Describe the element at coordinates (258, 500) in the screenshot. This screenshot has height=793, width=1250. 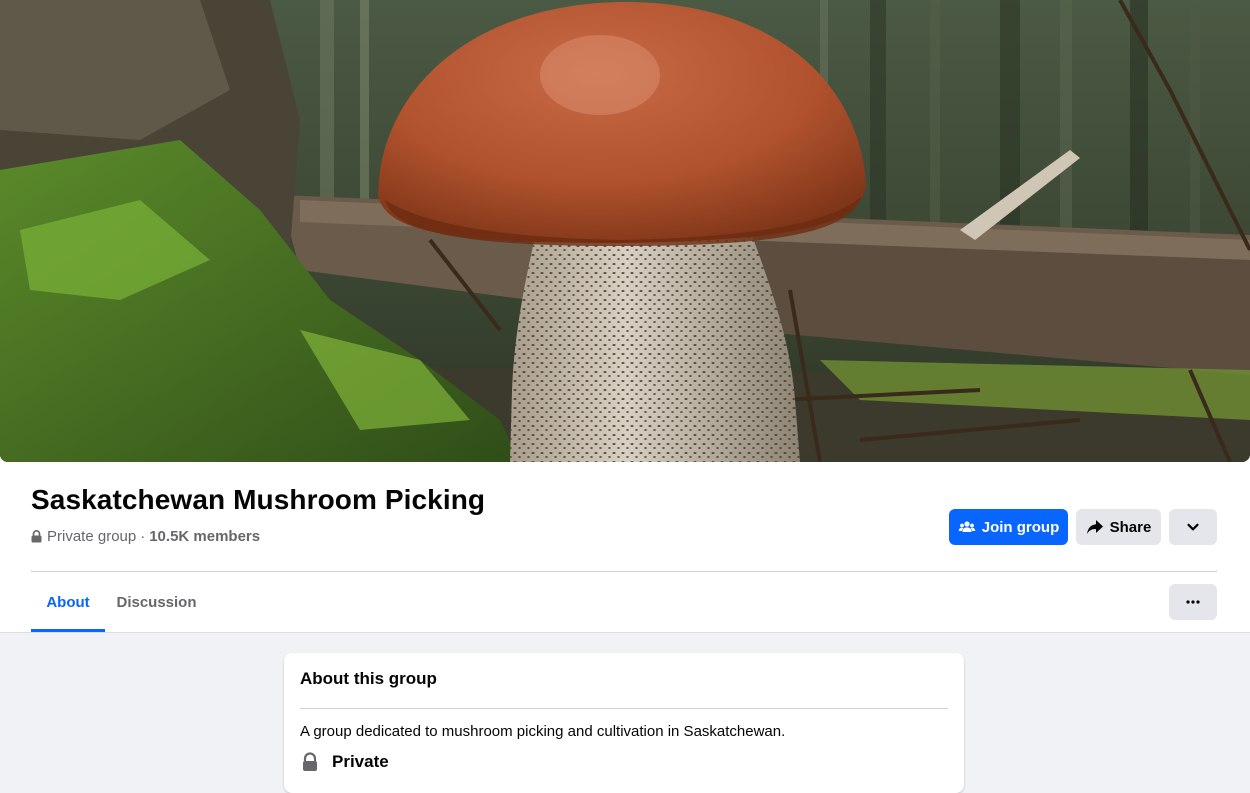
I see `group-name: Saskatchewan Mushroom Picking` at that location.